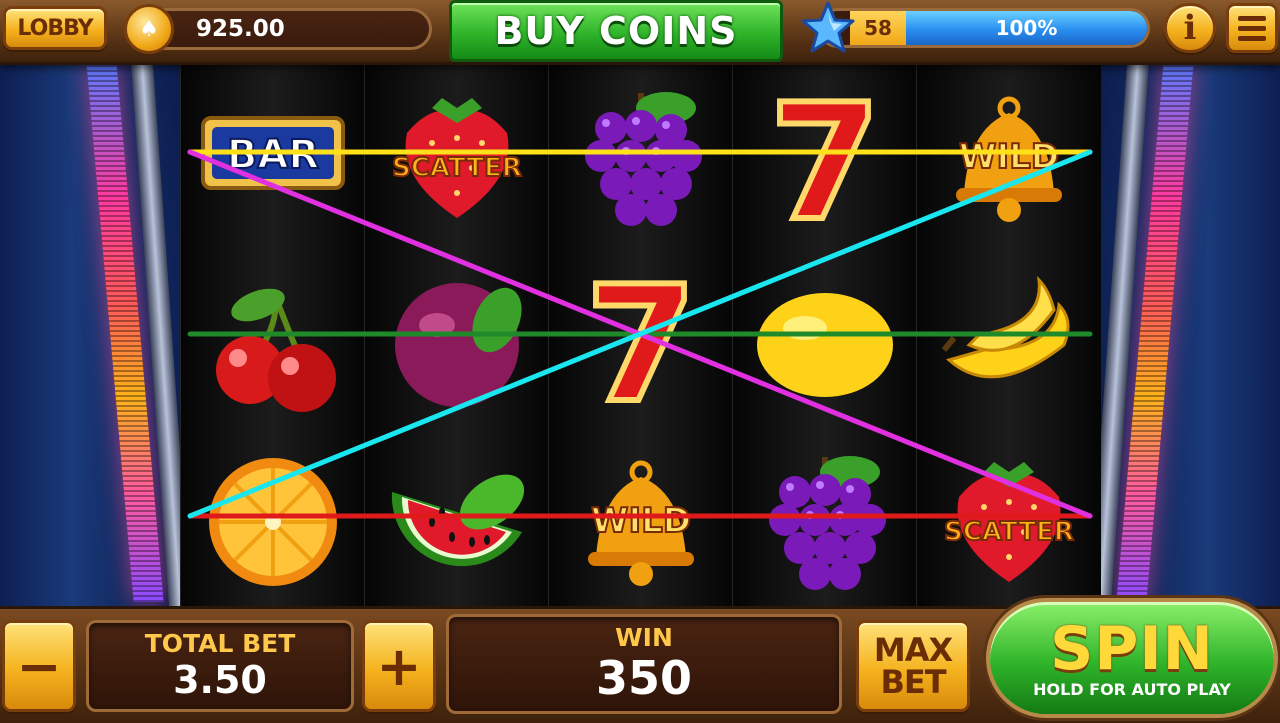  I want to click on cherry-symbol, so click(273, 335).